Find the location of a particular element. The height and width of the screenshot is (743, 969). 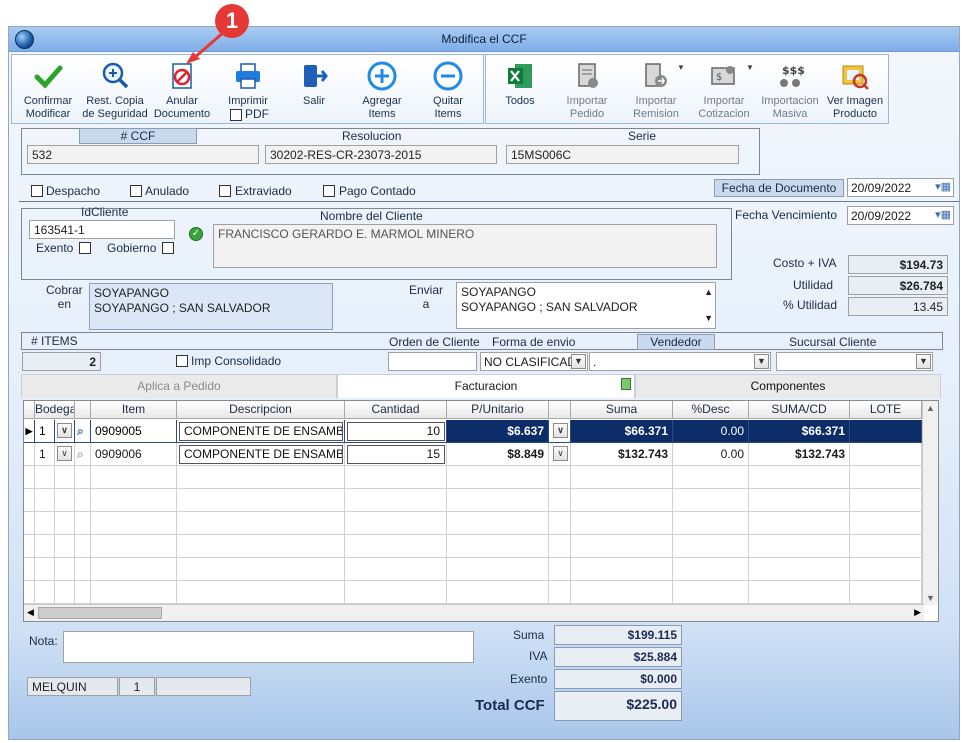

vendedor-select: . ▼ is located at coordinates (680, 361).